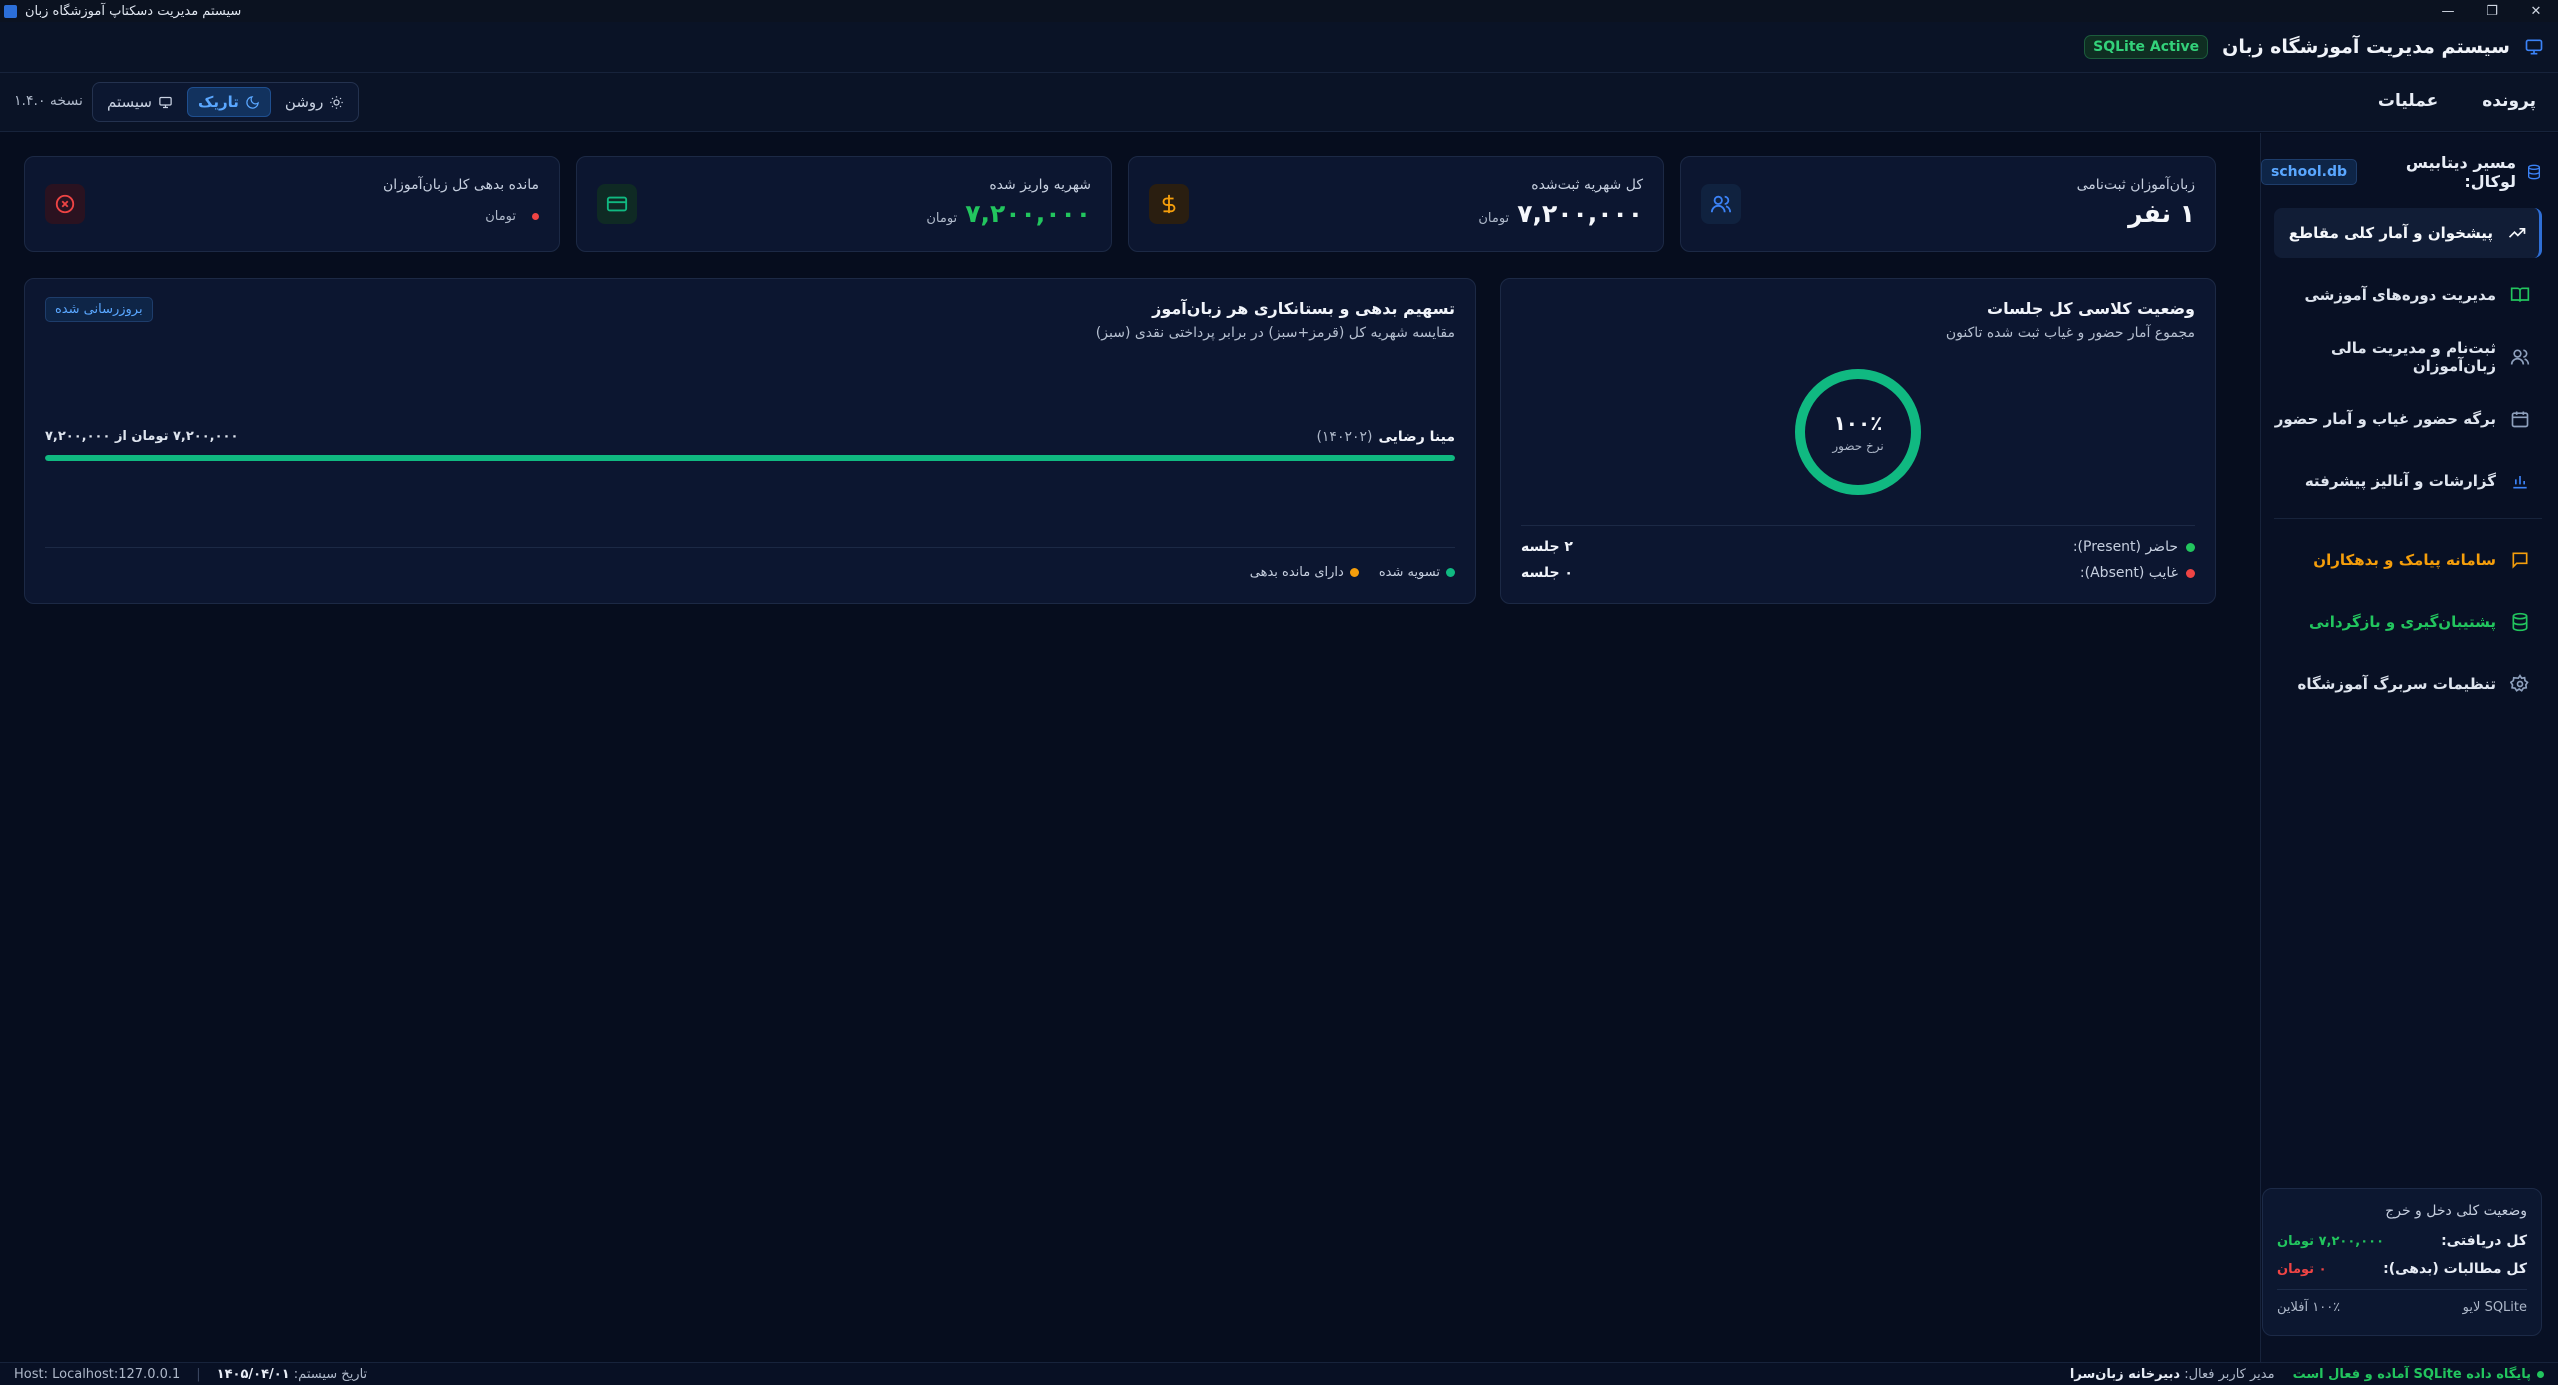 The height and width of the screenshot is (1385, 2558). Describe the element at coordinates (1547, 547) in the screenshot. I see `present-value: ۲ جلسه` at that location.